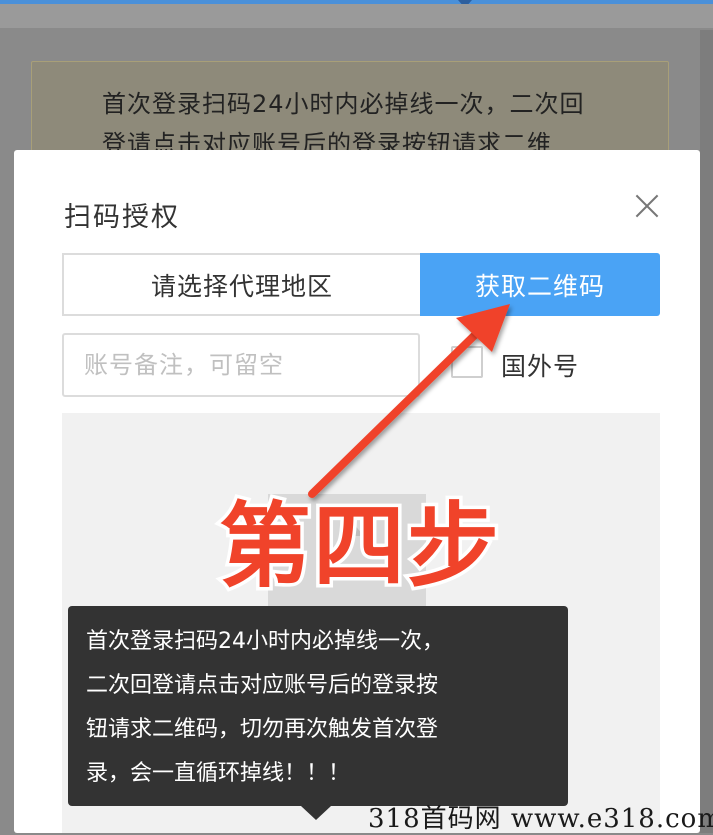 This screenshot has height=835, width=713. What do you see at coordinates (262, 729) in the screenshot?
I see `tooltip-line: 钮请求二维码，切勿再次触发首次登` at bounding box center [262, 729].